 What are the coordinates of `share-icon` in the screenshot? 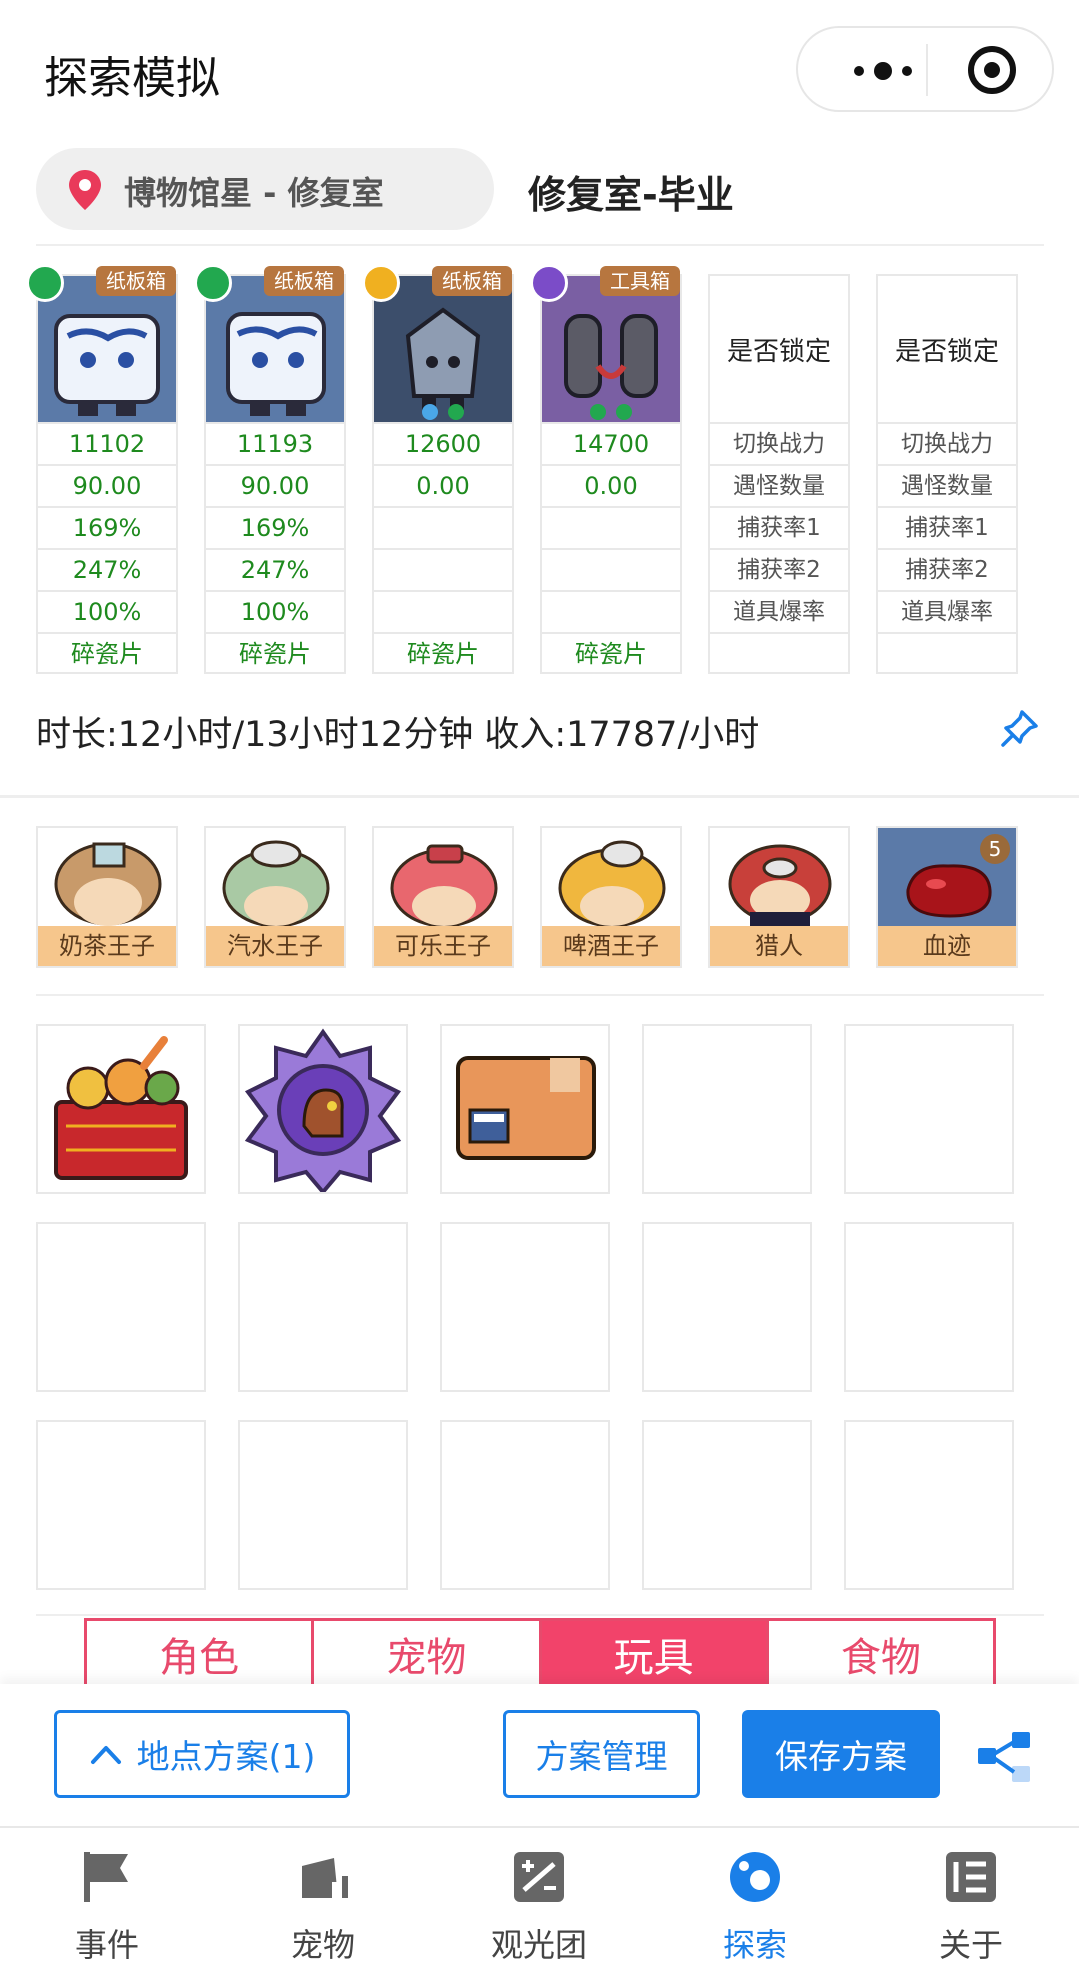 It's located at (1004, 1757).